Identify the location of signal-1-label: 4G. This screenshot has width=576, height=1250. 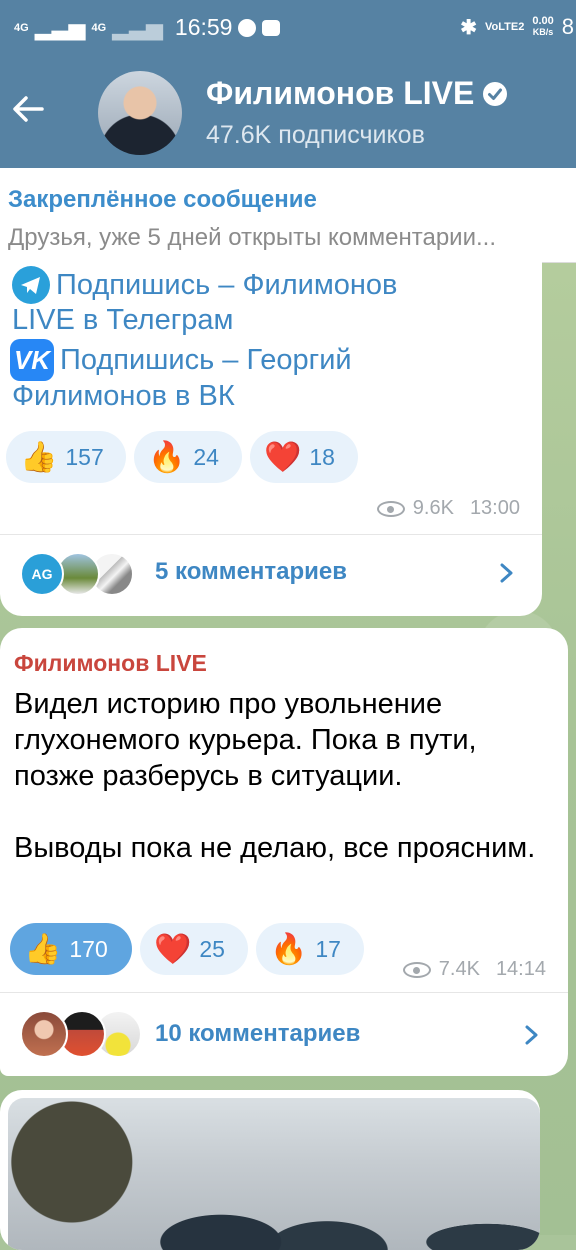
(21, 27).